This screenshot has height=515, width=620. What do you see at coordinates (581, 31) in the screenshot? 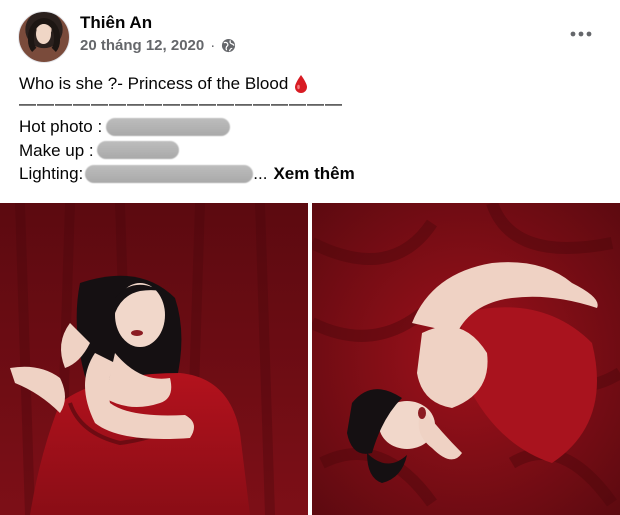
I see `ellipsis-icon` at bounding box center [581, 31].